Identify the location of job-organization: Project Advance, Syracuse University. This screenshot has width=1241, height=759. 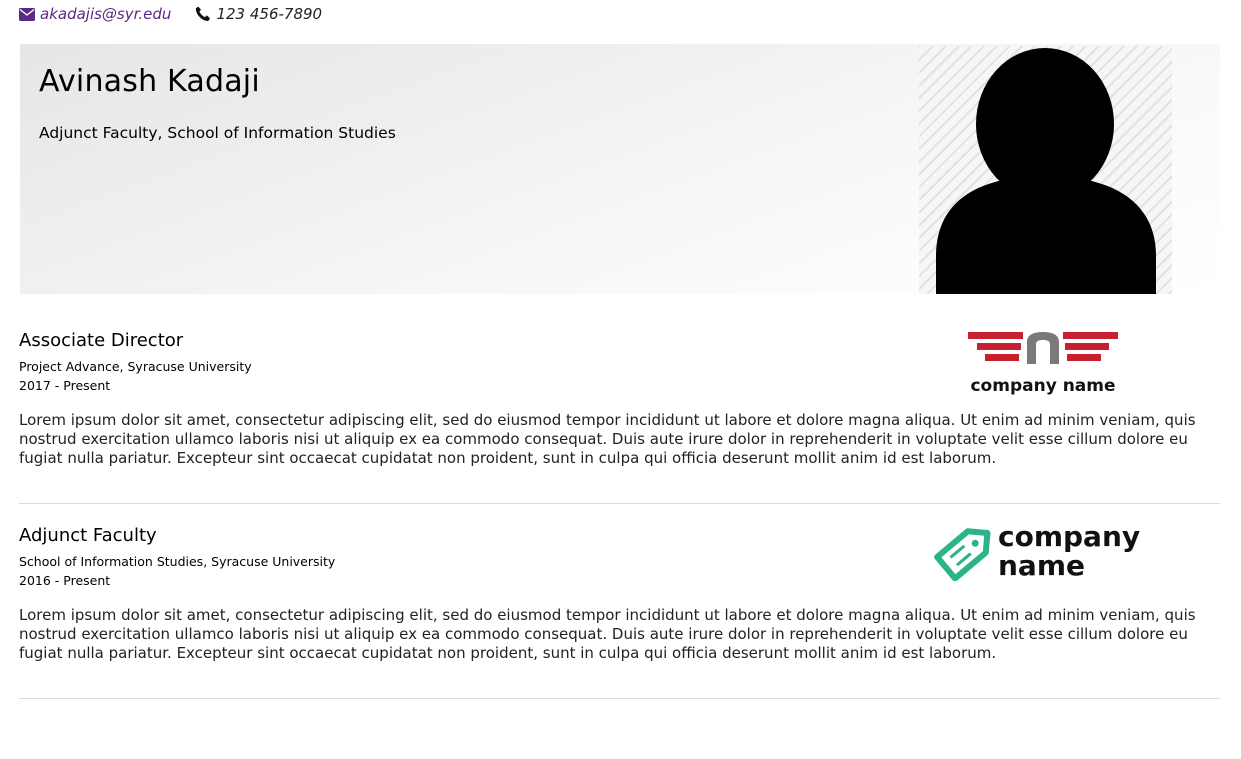
(135, 366).